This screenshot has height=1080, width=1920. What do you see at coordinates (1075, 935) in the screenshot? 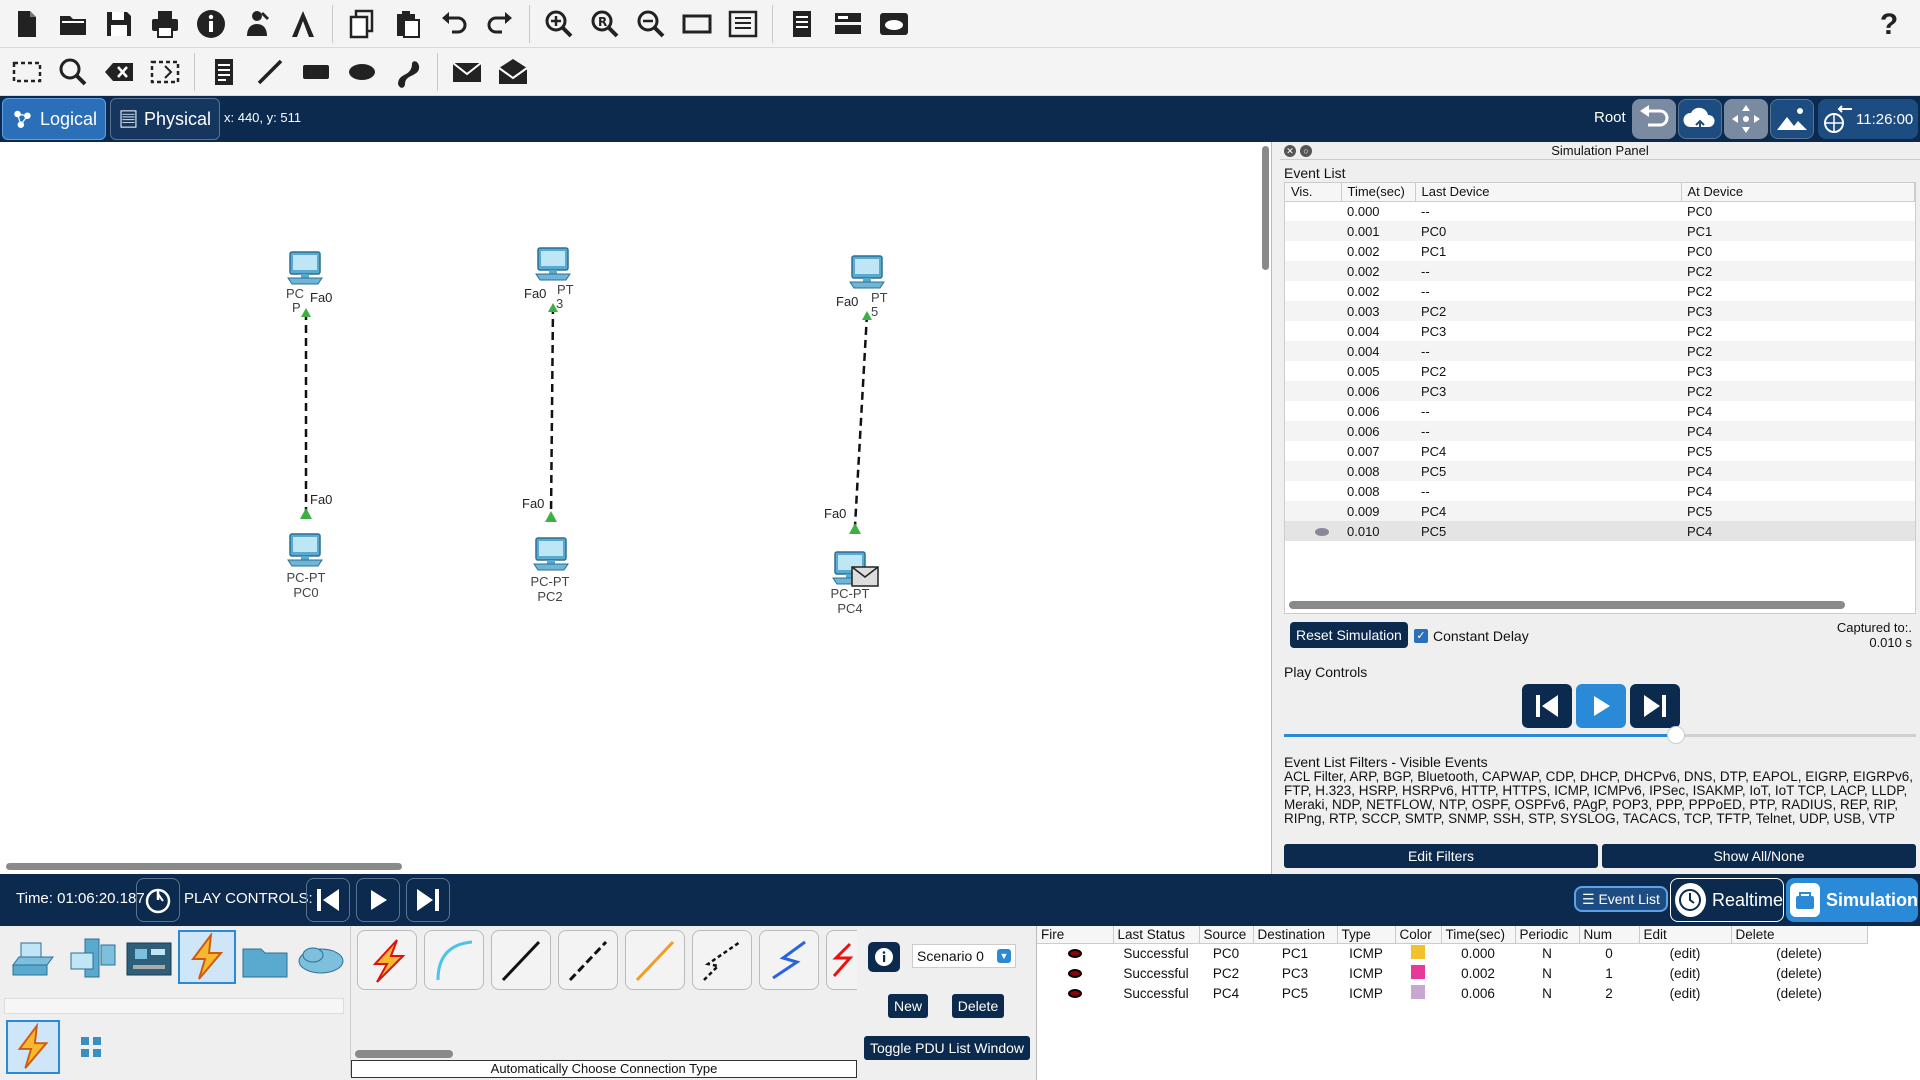
I see `col-fire: Fire` at bounding box center [1075, 935].